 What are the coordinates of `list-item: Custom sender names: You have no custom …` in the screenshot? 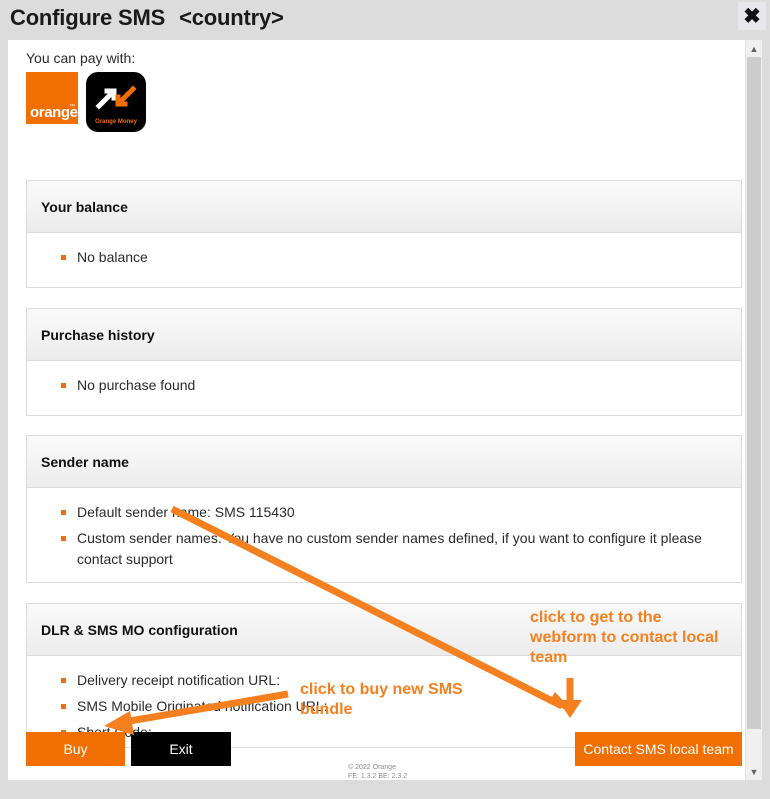 It's located at (394, 549).